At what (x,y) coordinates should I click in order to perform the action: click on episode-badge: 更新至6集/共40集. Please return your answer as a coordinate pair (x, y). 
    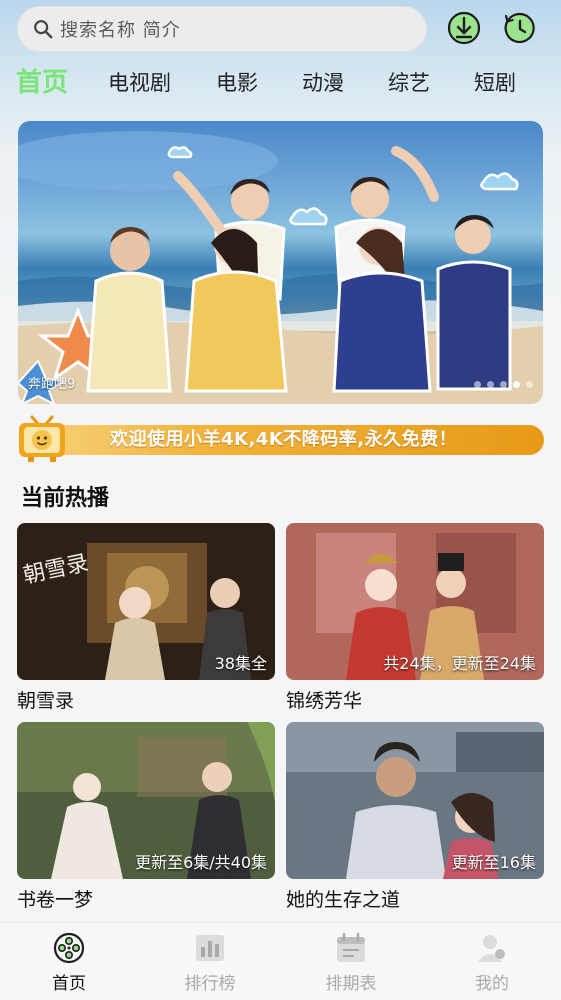
    Looking at the image, I should click on (201, 862).